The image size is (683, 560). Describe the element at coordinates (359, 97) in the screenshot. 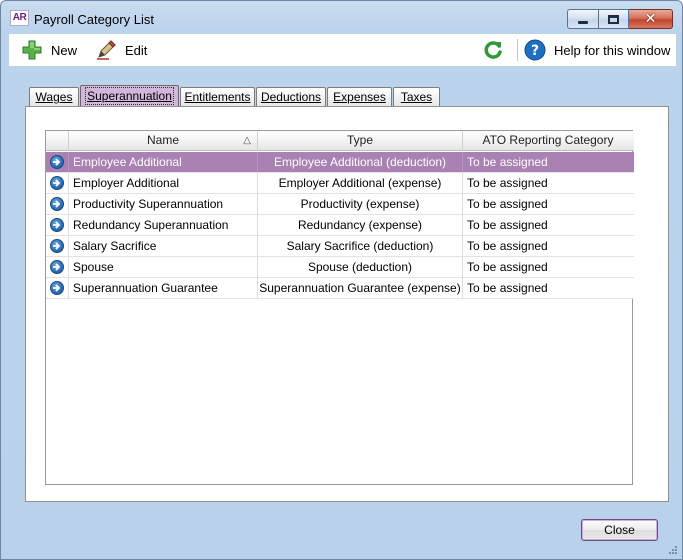

I see `tab-expenses: Expenses` at that location.